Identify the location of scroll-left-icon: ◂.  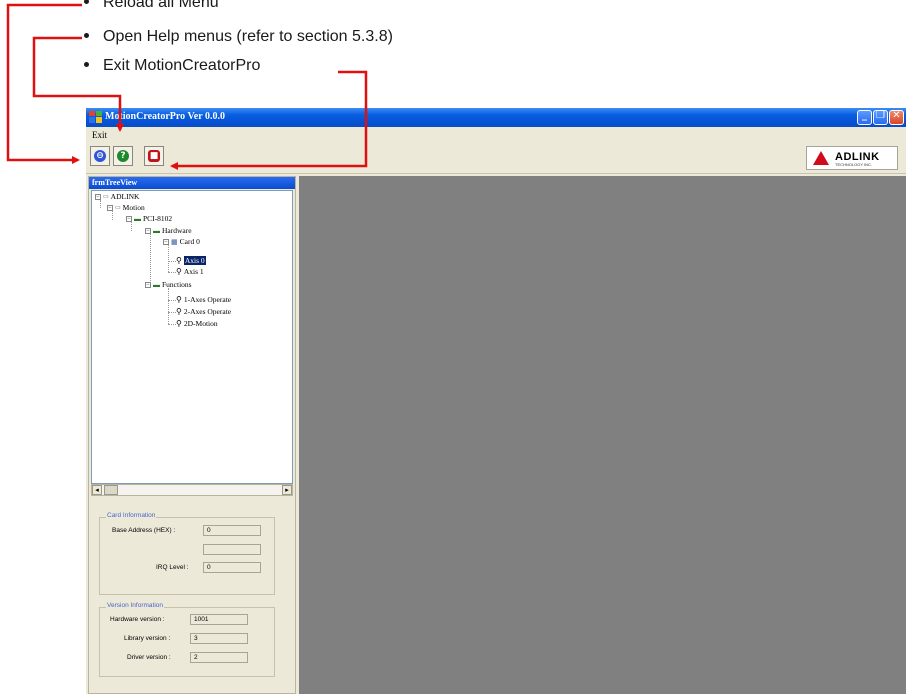
(97, 490).